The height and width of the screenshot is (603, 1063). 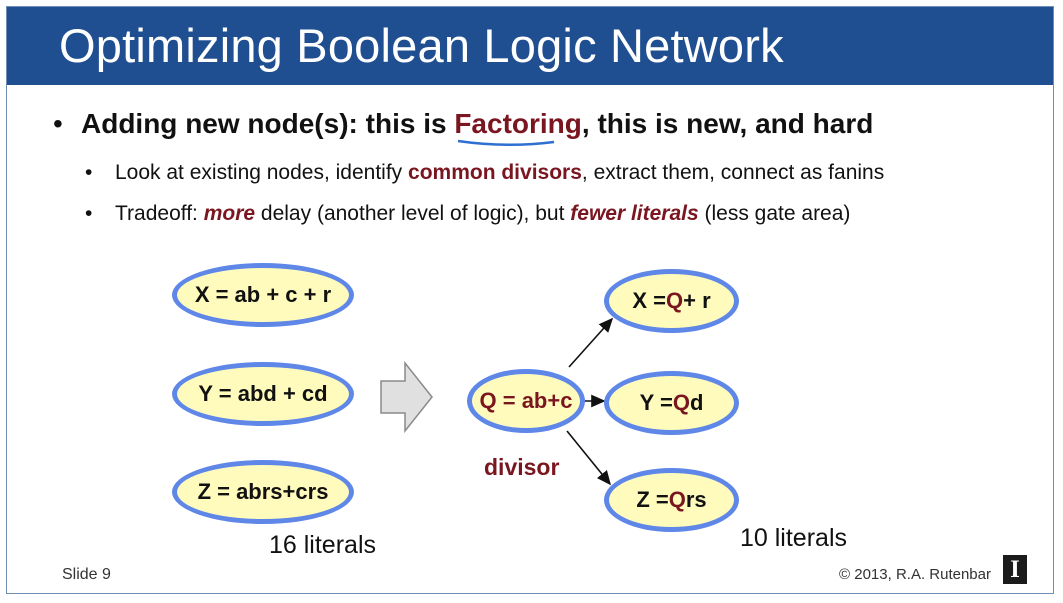 What do you see at coordinates (522, 467) in the screenshot?
I see `divisor-label: divisor` at bounding box center [522, 467].